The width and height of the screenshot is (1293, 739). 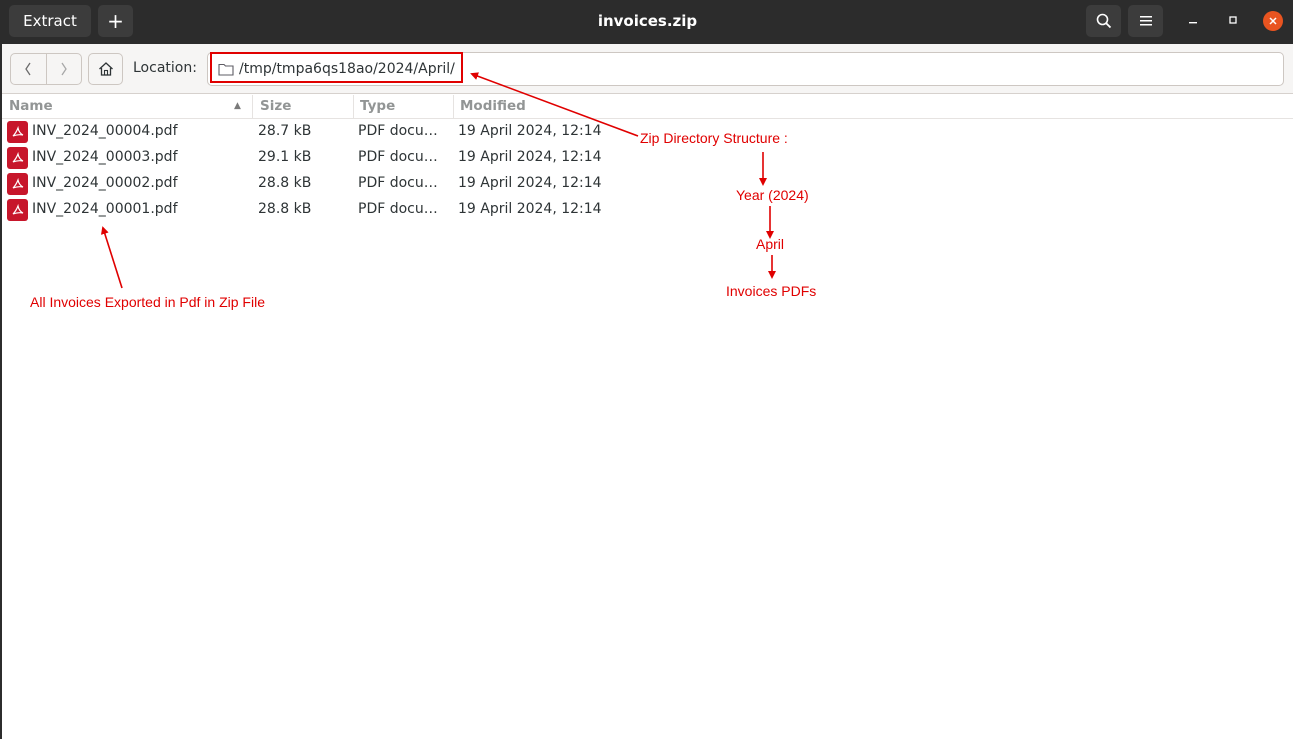 I want to click on search-button, so click(x=1103, y=21).